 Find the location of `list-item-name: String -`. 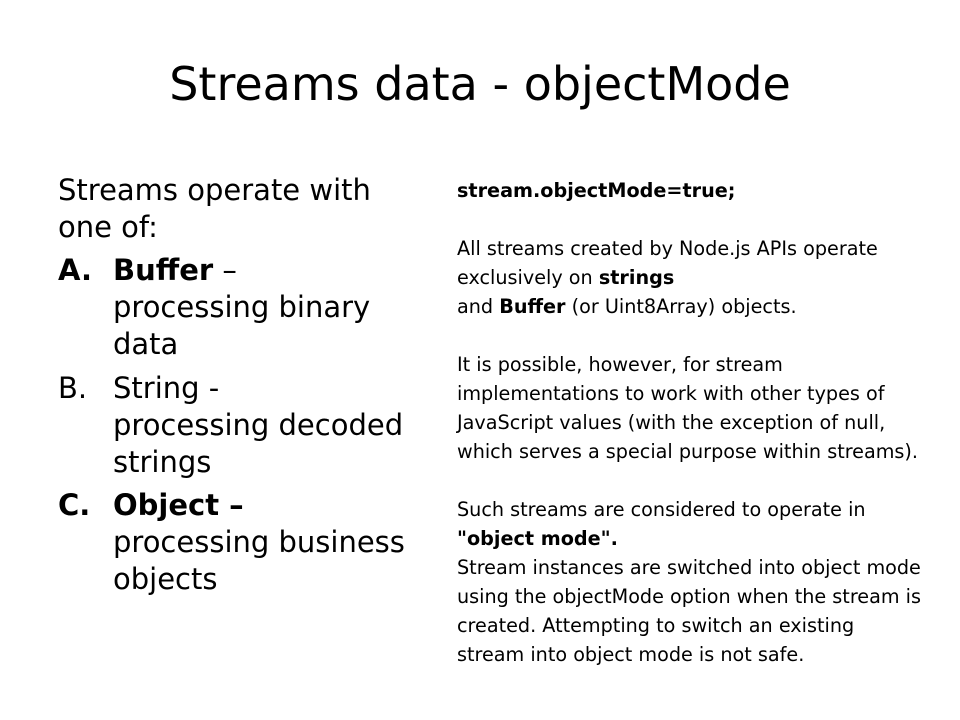

list-item-name: String - is located at coordinates (166, 387).